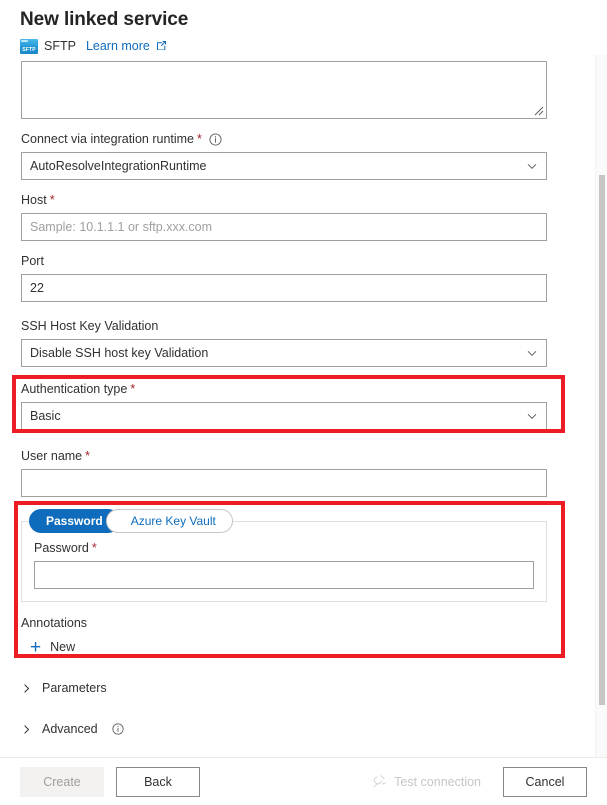 This screenshot has height=805, width=607. I want to click on authentication-type-select: Basic, so click(284, 416).